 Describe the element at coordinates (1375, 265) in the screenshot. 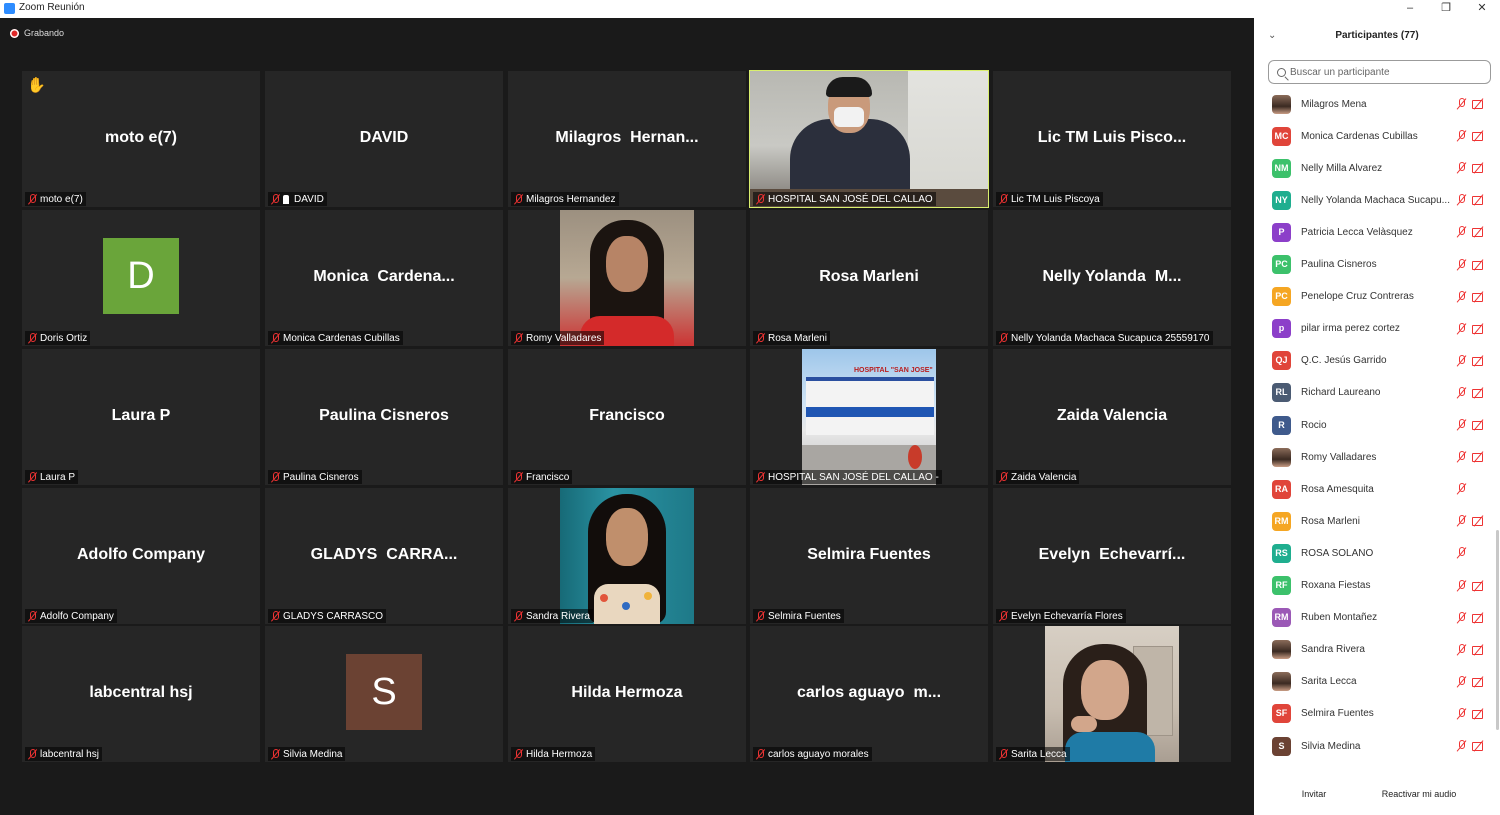

I see `participant-row: PC Paulina Cisneros` at that location.